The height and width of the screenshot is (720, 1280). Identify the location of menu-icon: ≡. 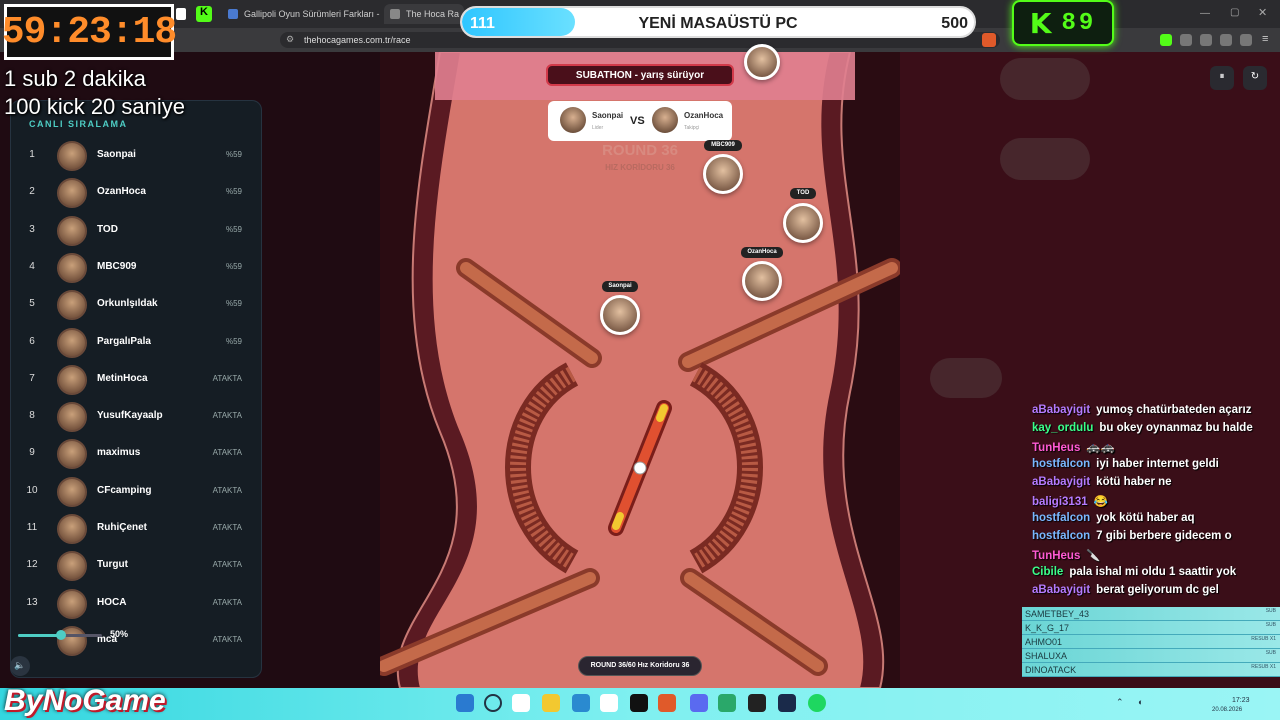
(1265, 39).